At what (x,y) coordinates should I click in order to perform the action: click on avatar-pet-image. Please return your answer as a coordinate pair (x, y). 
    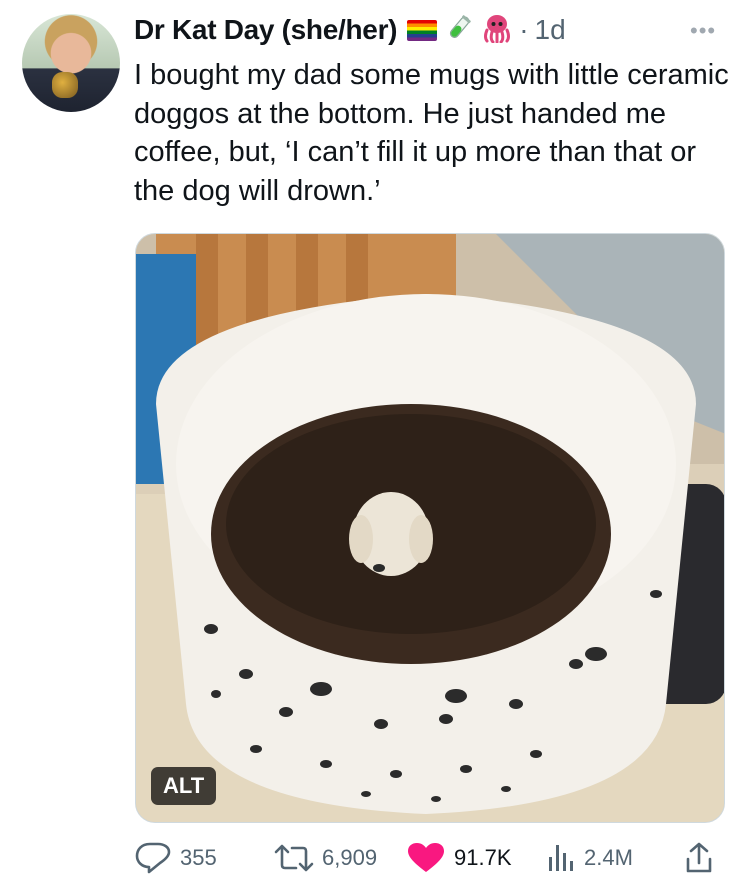
    Looking at the image, I should click on (65, 85).